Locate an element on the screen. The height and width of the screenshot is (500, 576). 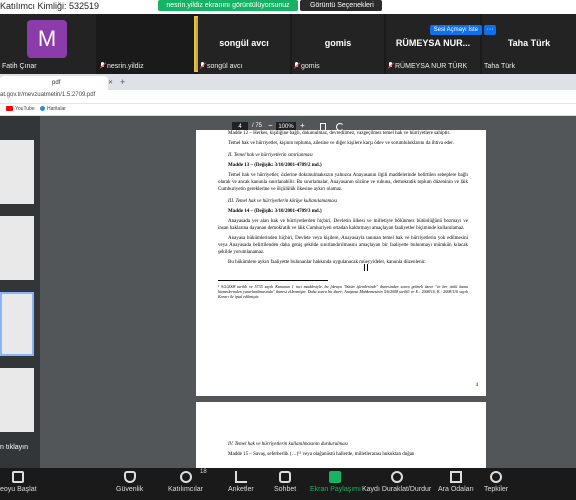
participant-name: RÜMEYSA NUR TÜRK is located at coordinates (431, 66).